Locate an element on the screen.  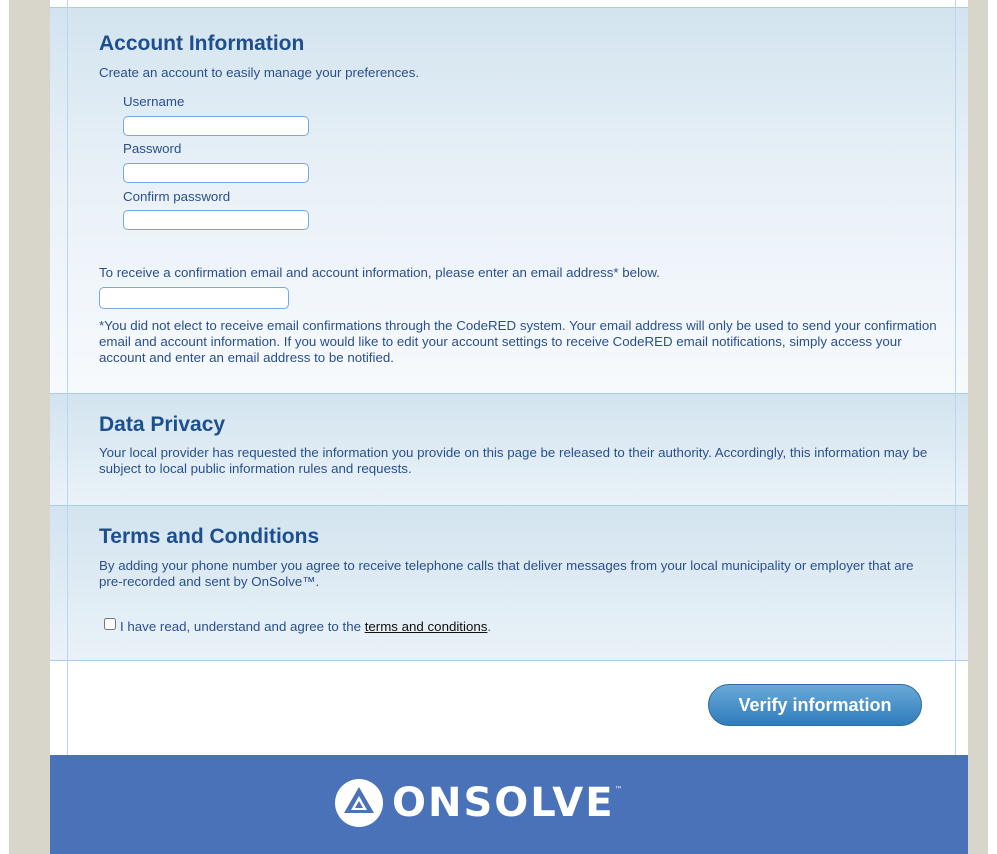
footer: ONSOLVE ™ is located at coordinates (509, 804).